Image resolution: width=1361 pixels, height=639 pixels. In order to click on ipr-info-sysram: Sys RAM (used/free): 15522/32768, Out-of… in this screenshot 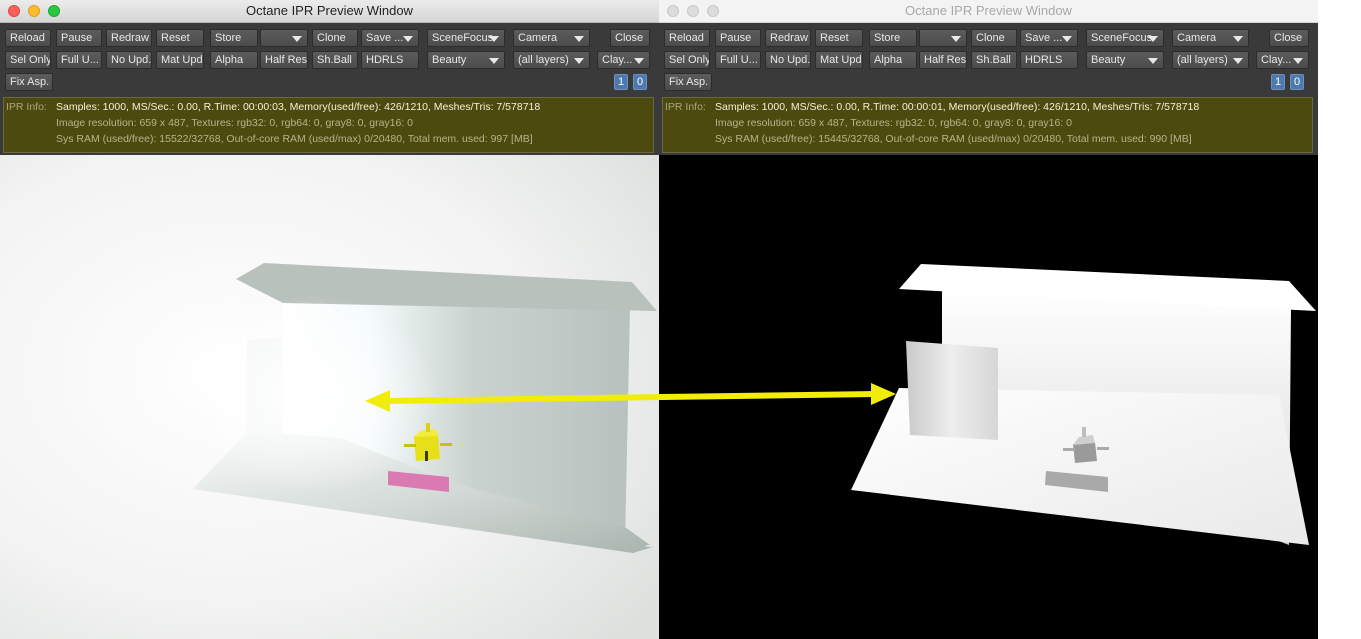, I will do `click(294, 139)`.